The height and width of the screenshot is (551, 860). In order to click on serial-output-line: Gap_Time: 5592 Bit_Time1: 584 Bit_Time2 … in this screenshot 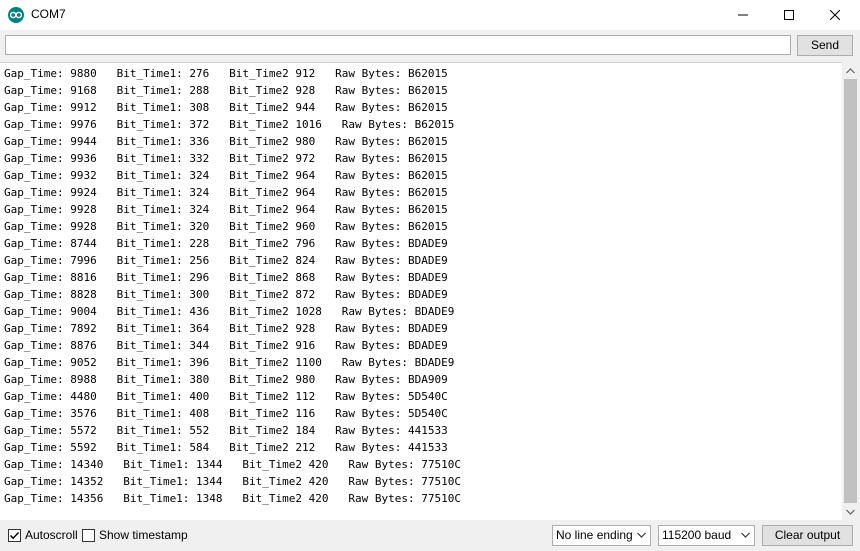, I will do `click(226, 447)`.